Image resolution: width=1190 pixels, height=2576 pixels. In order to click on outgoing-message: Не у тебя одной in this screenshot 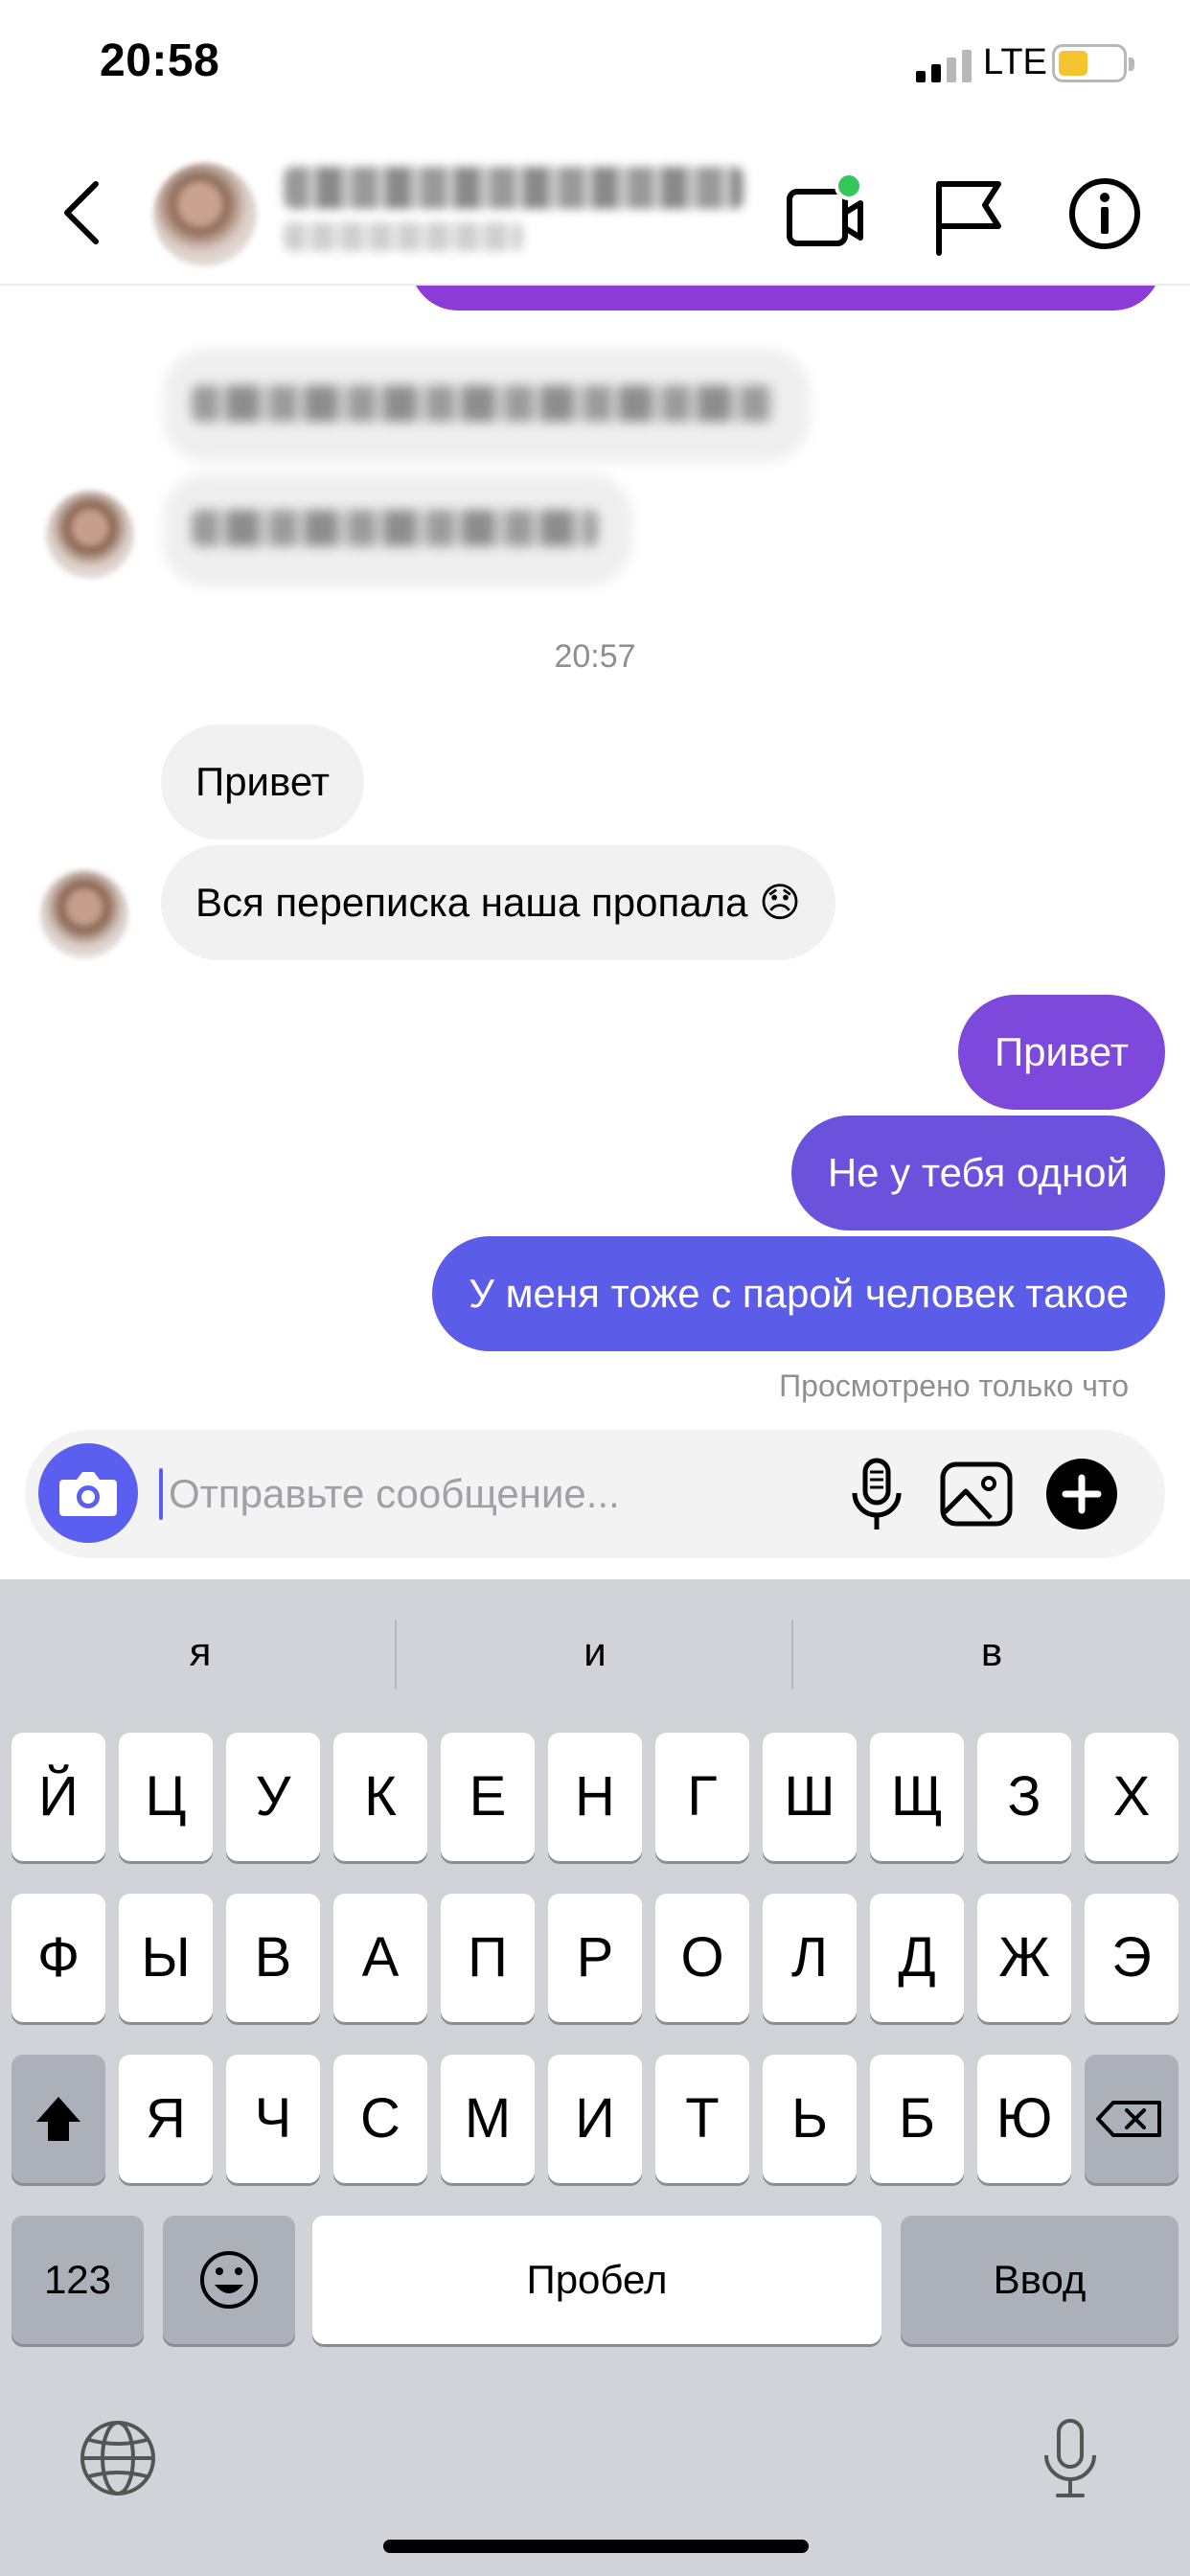, I will do `click(978, 1173)`.